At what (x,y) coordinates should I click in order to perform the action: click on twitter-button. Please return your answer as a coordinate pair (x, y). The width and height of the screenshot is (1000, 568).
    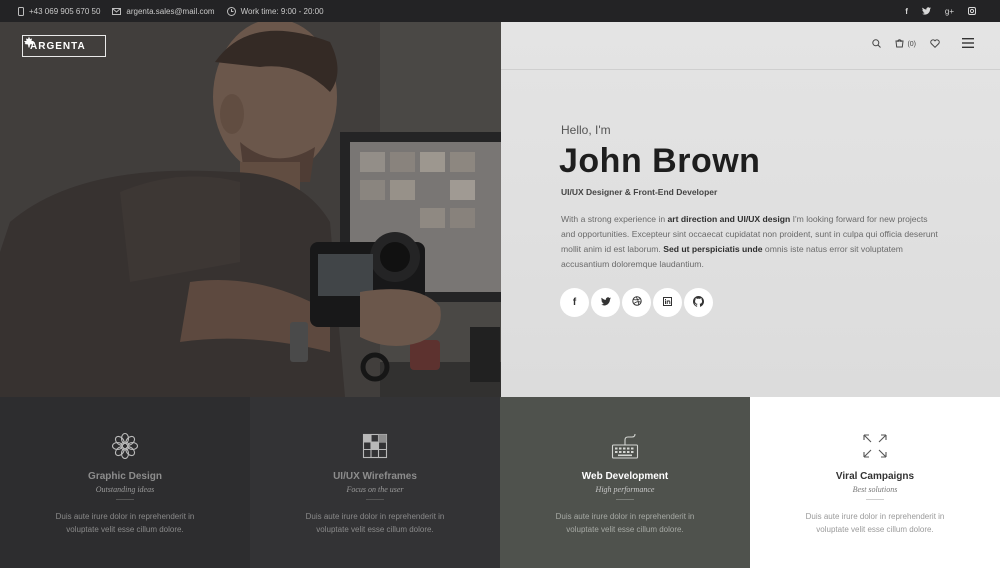
    Looking at the image, I should click on (605, 302).